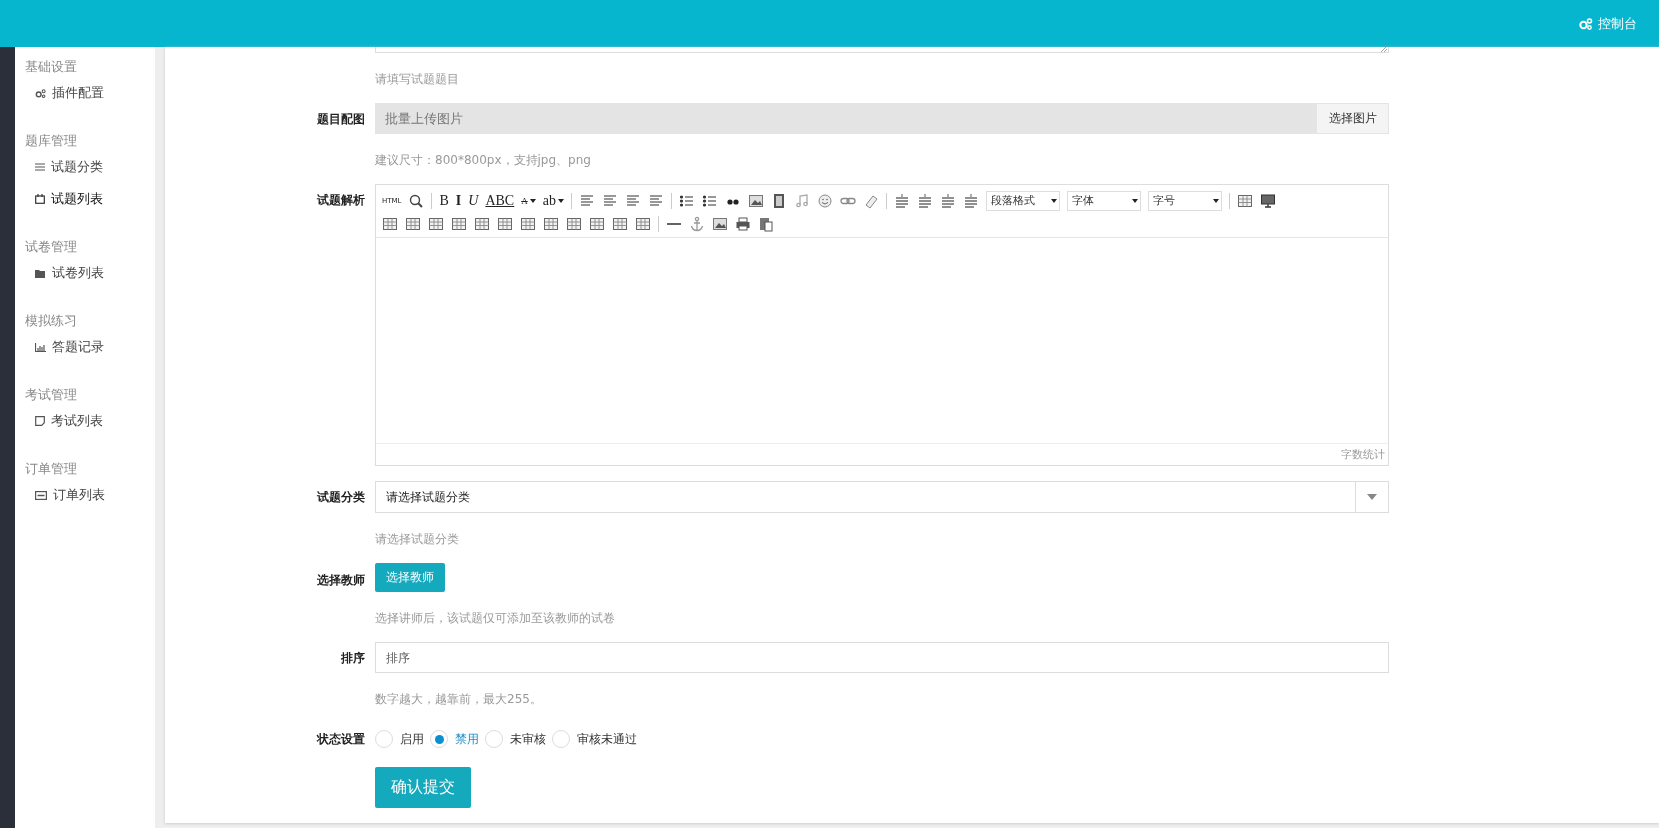 This screenshot has width=1659, height=828. I want to click on table-icon, so click(1244, 200).